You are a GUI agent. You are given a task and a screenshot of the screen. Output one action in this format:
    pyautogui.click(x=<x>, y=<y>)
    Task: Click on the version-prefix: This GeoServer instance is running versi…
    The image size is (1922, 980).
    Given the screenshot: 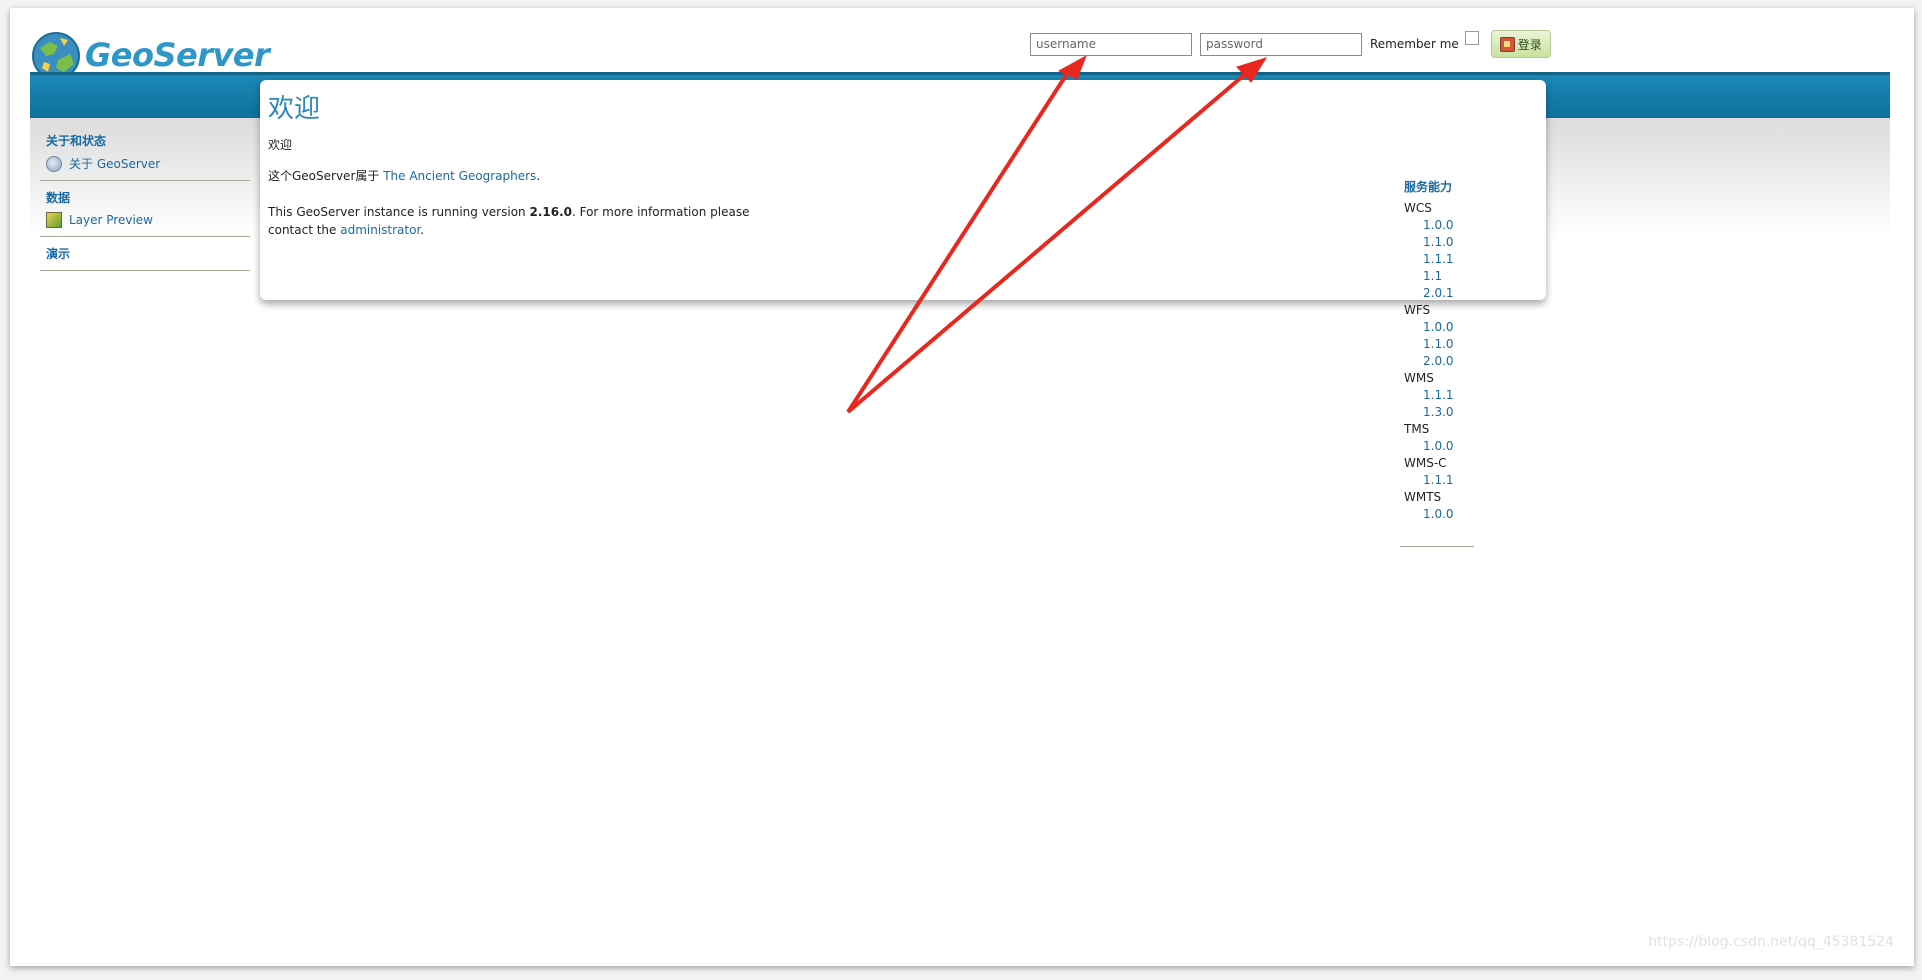 What is the action you would take?
    pyautogui.click(x=399, y=212)
    